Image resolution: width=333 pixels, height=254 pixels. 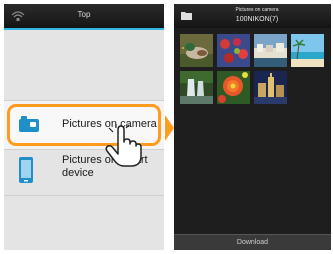 What do you see at coordinates (270, 87) in the screenshot?
I see `thumbnail-night-city` at bounding box center [270, 87].